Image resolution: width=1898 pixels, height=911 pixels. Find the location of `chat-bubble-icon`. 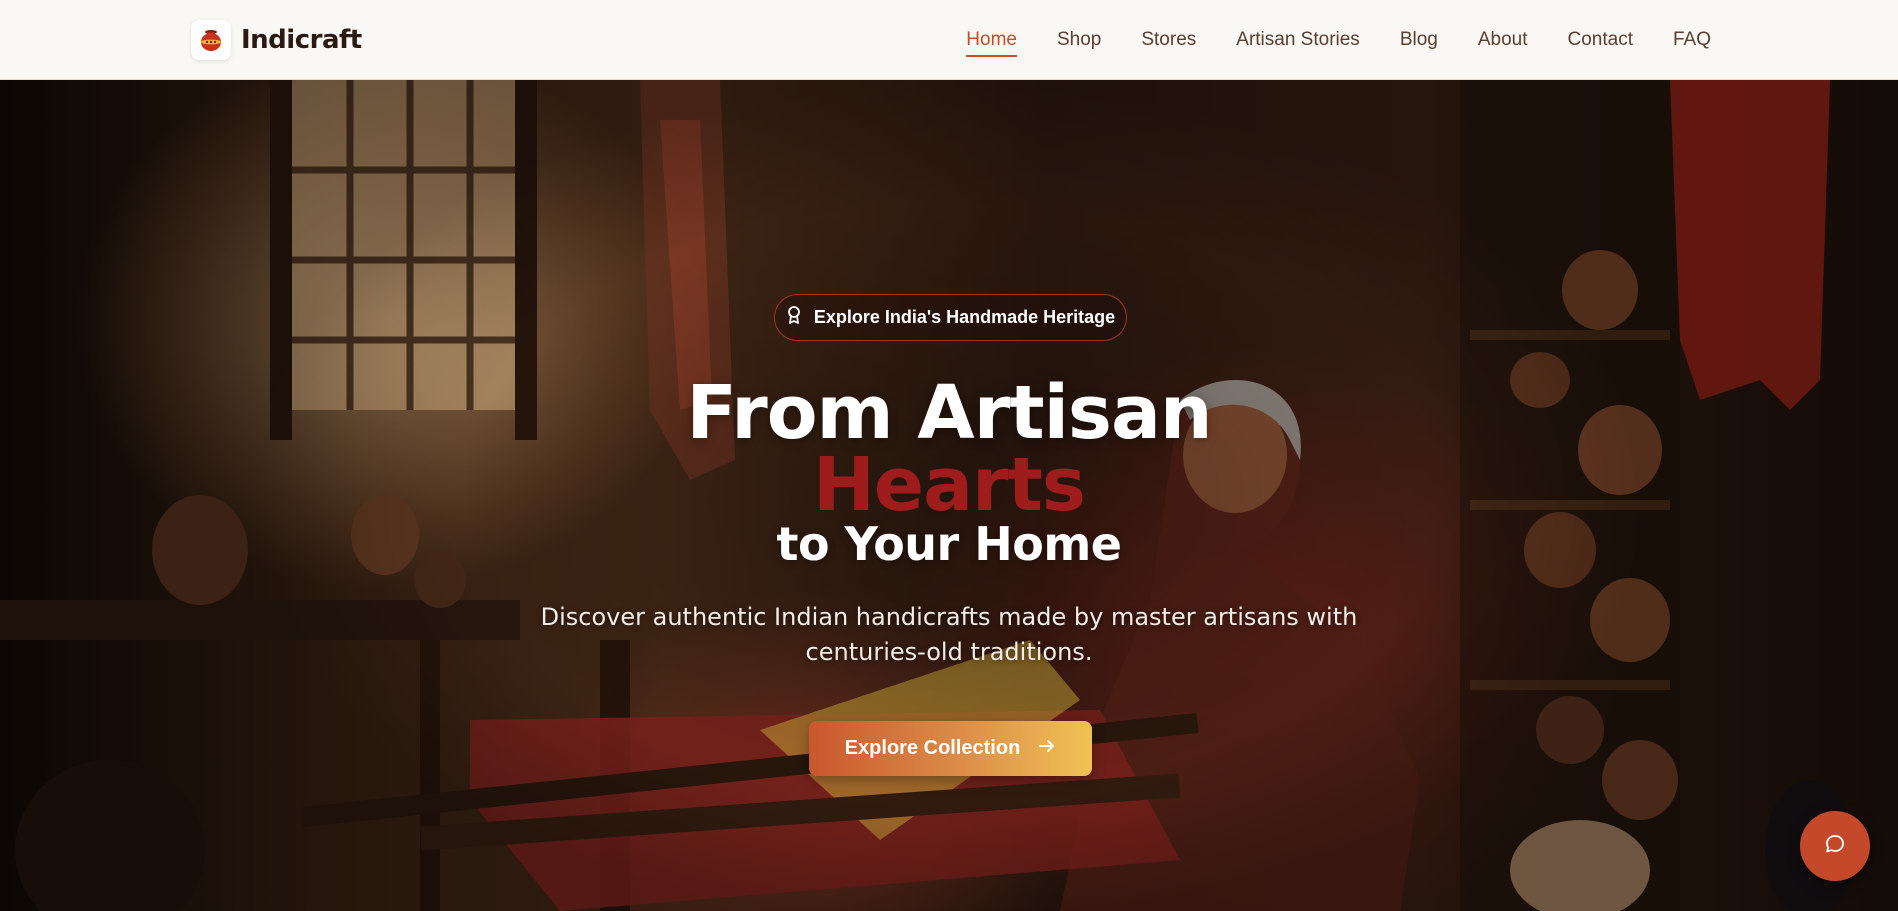

chat-bubble-icon is located at coordinates (1835, 846).